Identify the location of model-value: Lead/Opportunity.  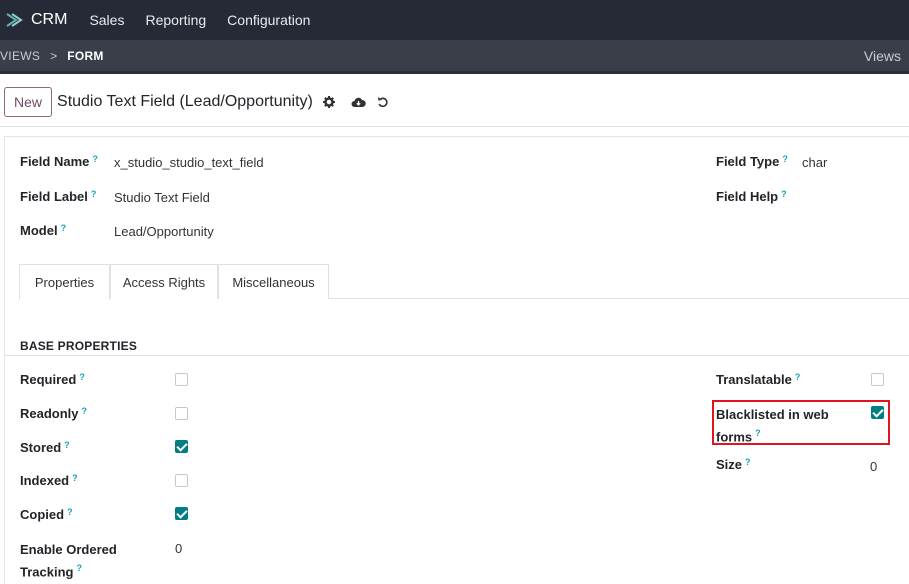
(164, 231).